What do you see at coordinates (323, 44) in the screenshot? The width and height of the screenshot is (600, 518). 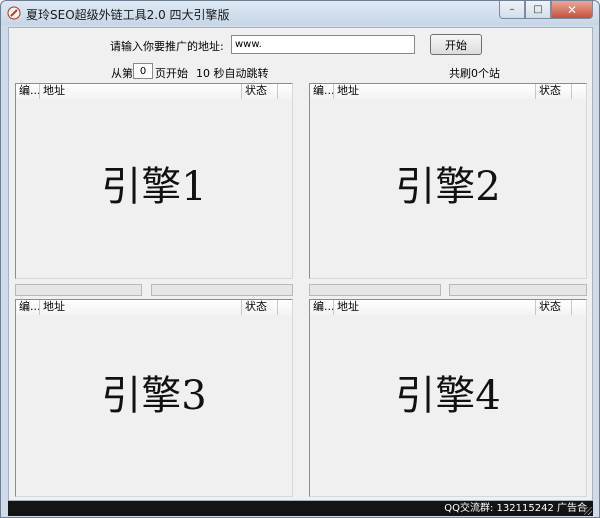 I see `url-input` at bounding box center [323, 44].